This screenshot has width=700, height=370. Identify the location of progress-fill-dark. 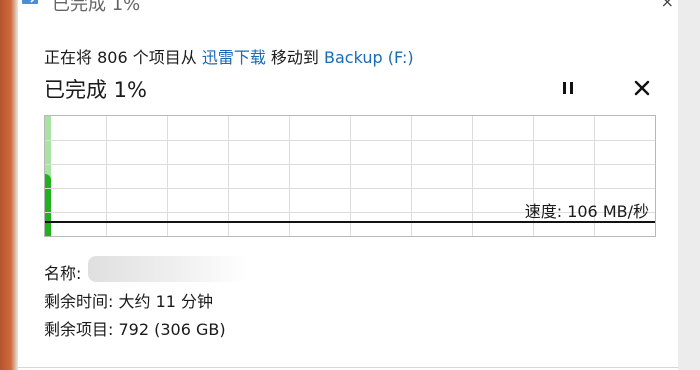
(48, 205).